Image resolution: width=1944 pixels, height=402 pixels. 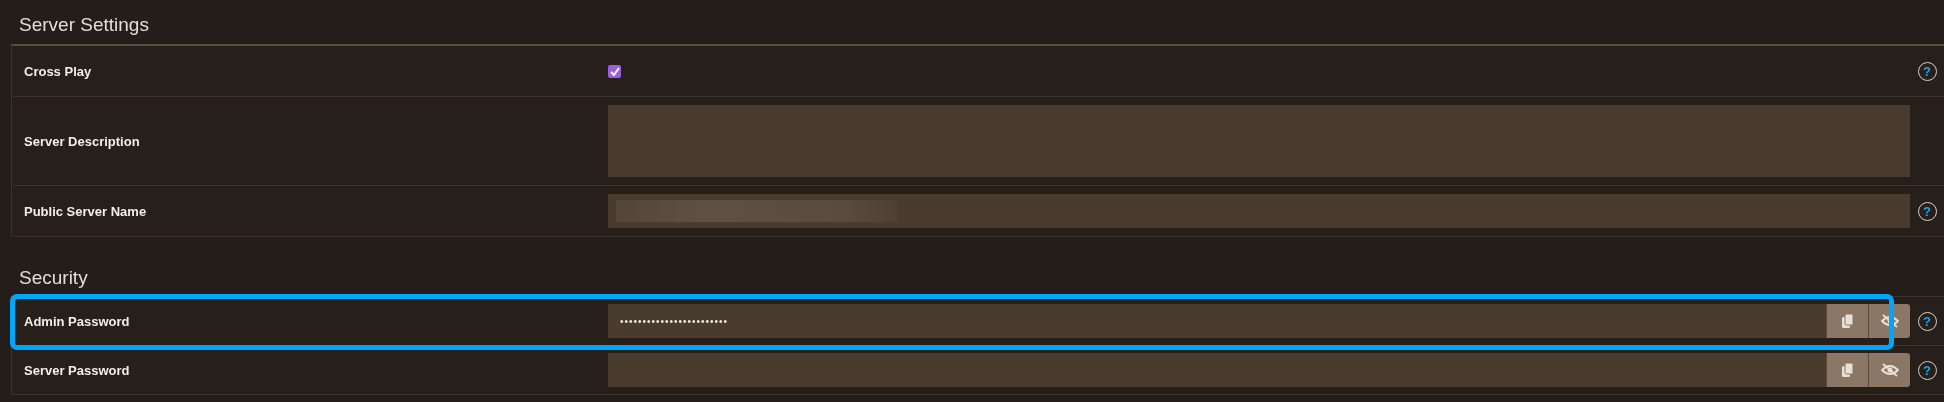 What do you see at coordinates (1217, 370) in the screenshot?
I see `password-field` at bounding box center [1217, 370].